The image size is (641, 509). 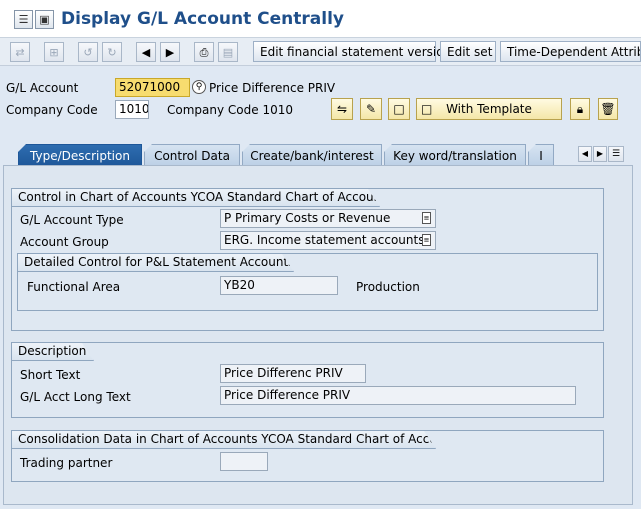 What do you see at coordinates (371, 109) in the screenshot?
I see `edit-pencil-icon: ✎` at bounding box center [371, 109].